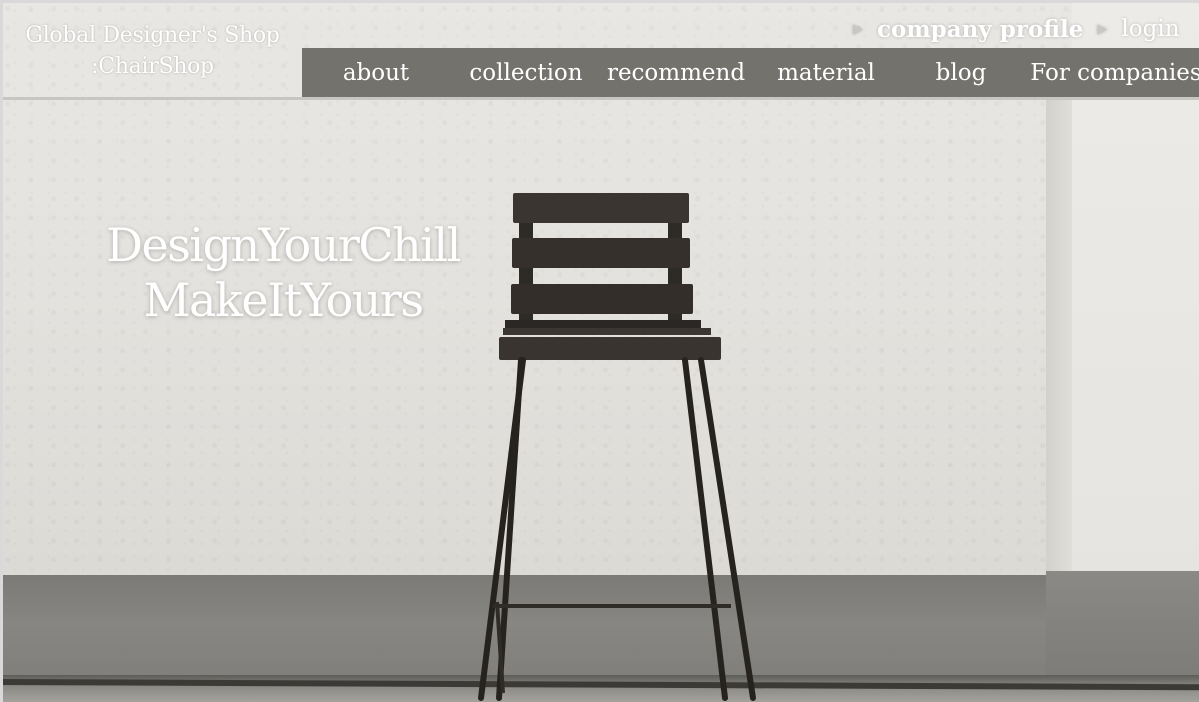 This screenshot has width=1199, height=702. Describe the element at coordinates (152, 66) in the screenshot. I see `logo-line-2: :ChairShop` at that location.